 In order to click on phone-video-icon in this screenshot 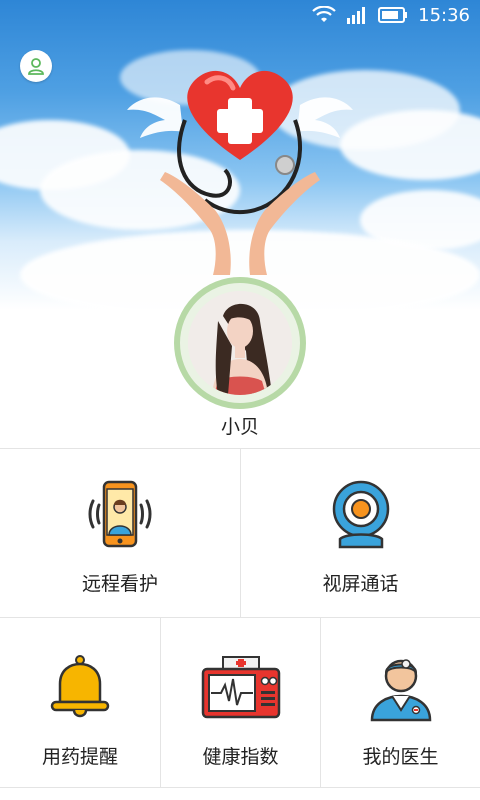, I will do `click(120, 514)`.